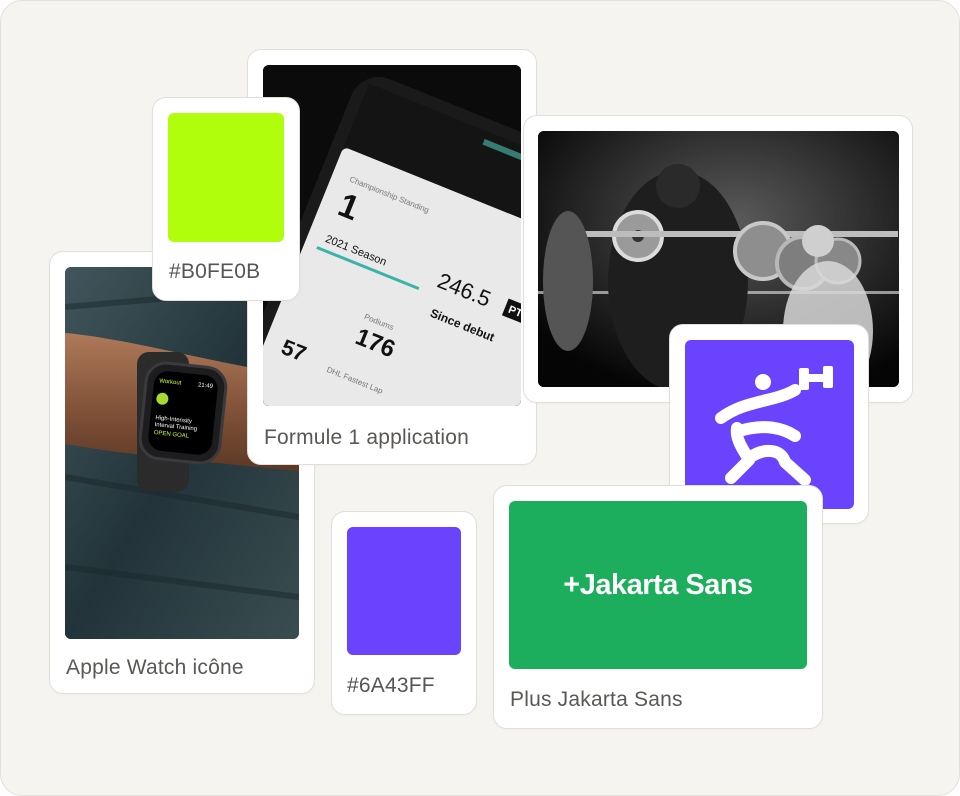  What do you see at coordinates (226, 177) in the screenshot?
I see `lime-color-swatch` at bounding box center [226, 177].